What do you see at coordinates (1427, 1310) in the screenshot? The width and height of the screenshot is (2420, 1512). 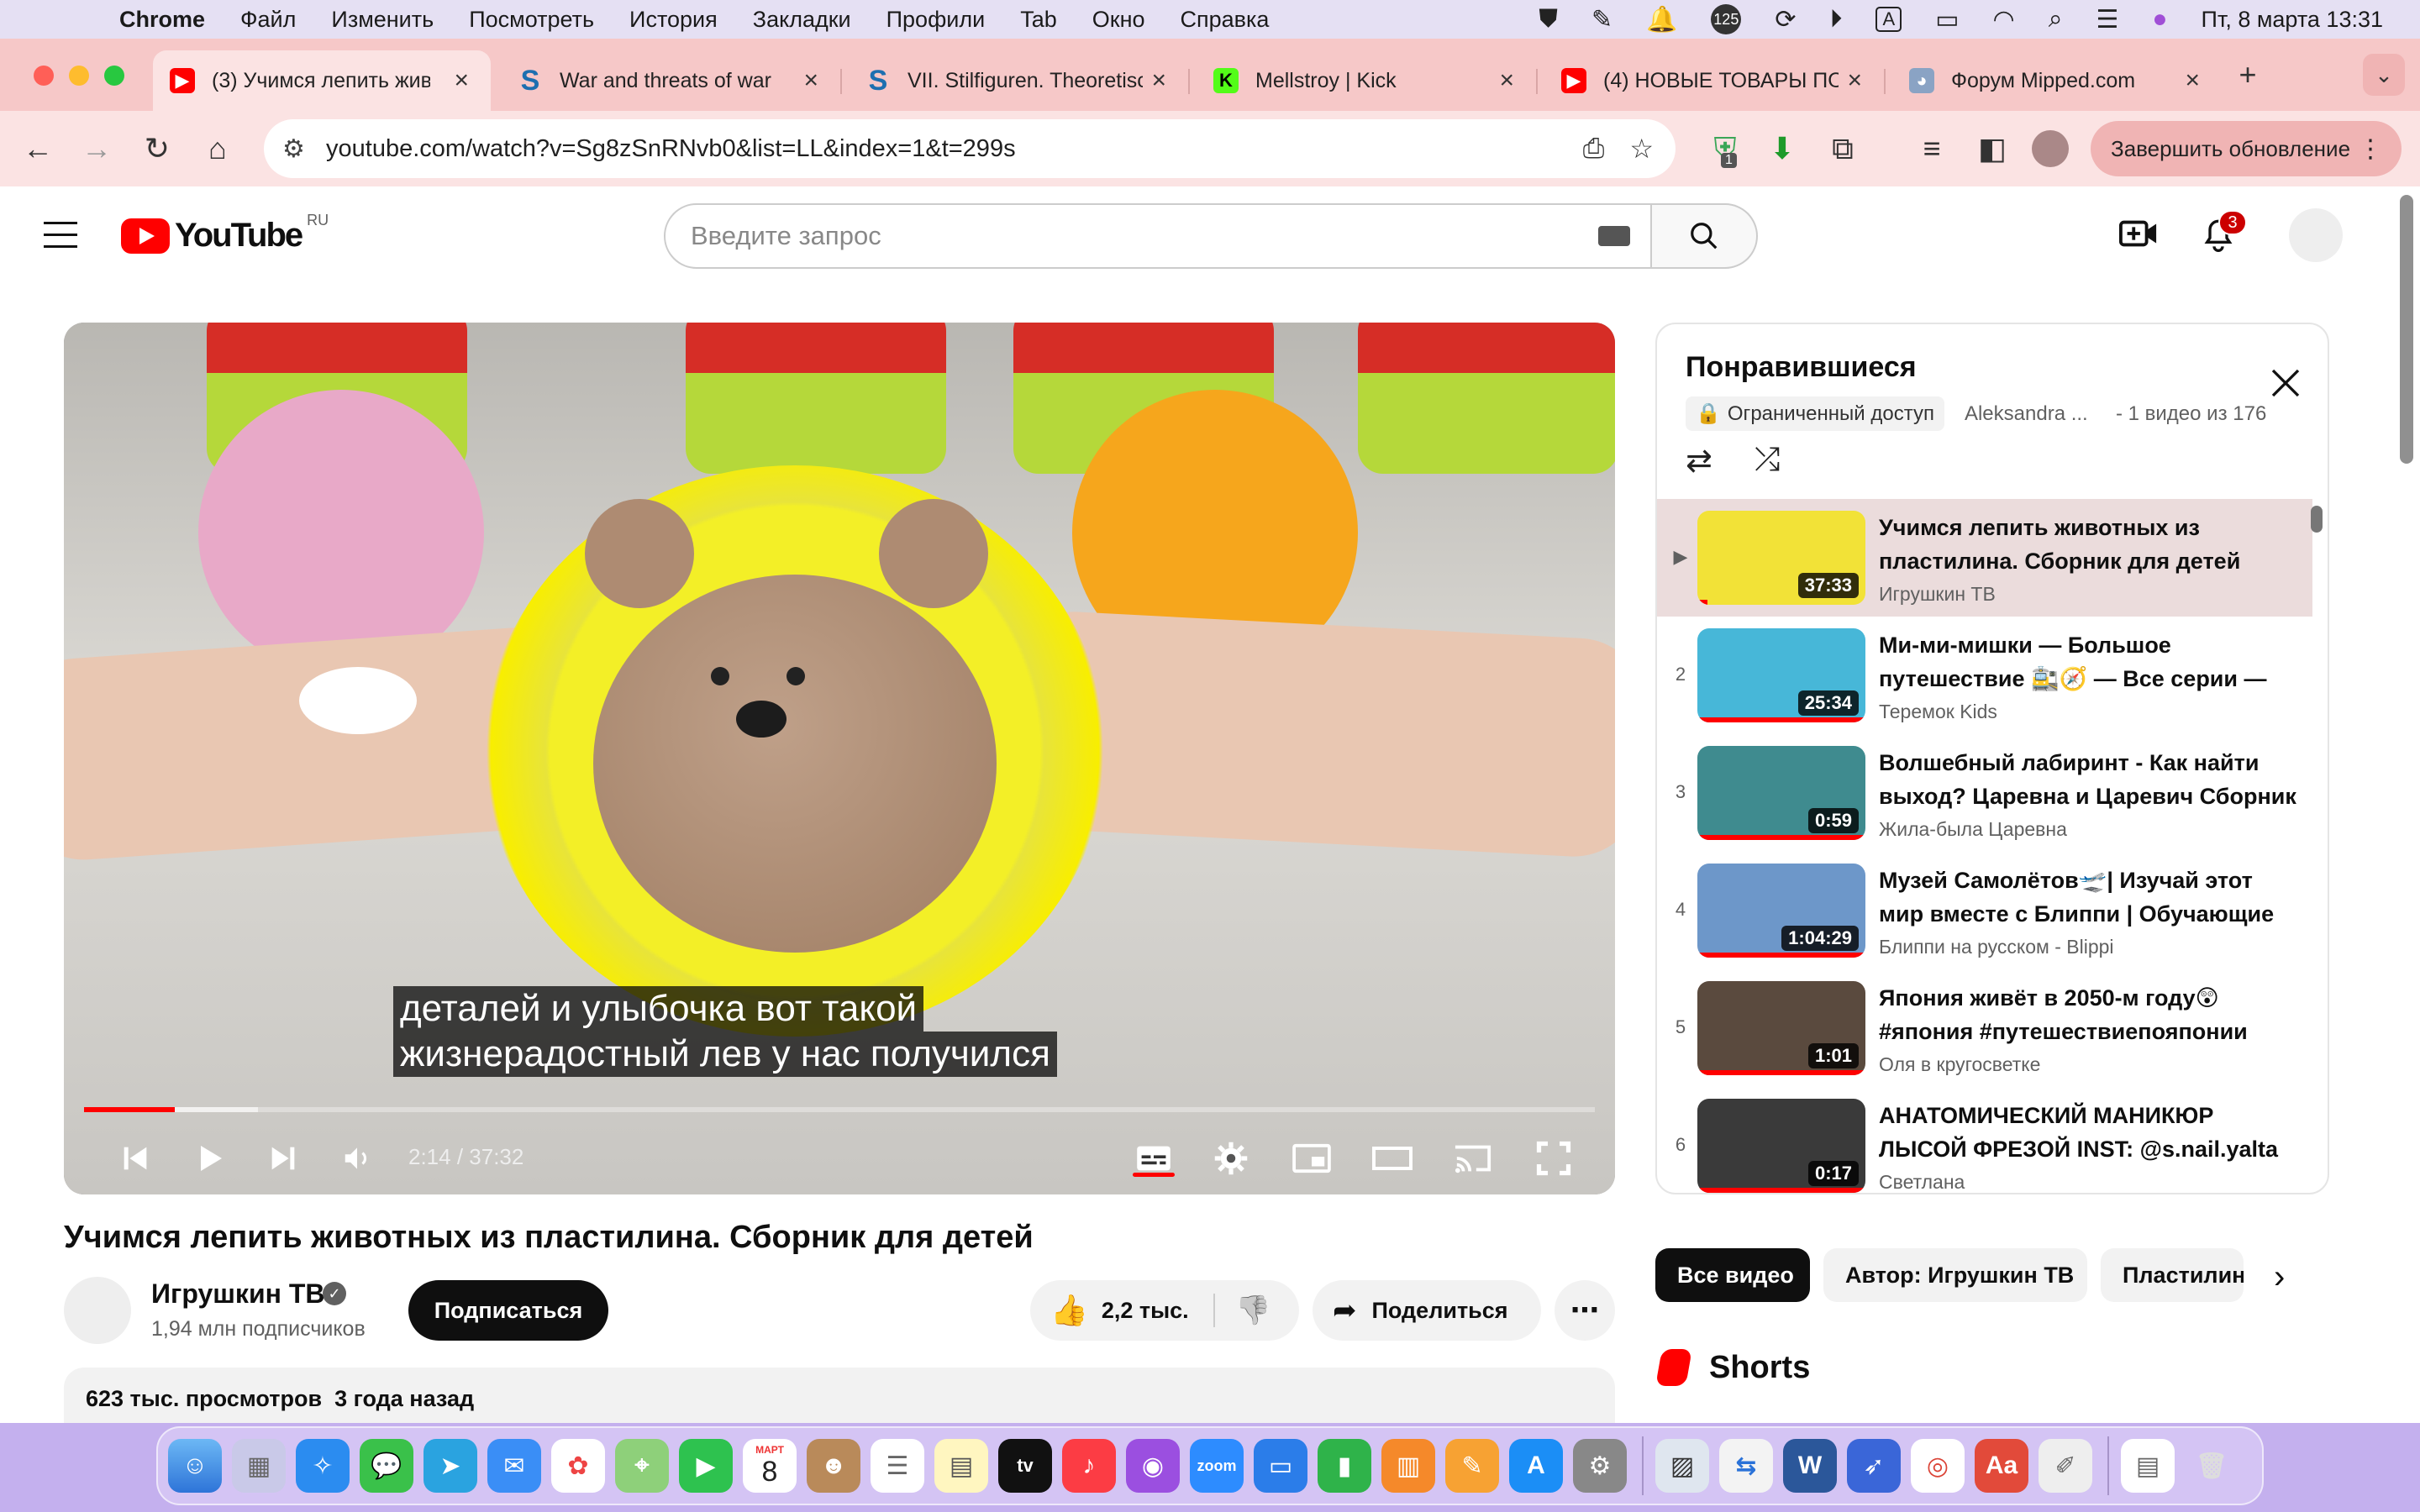 I see `share-button: ➦ Поделиться` at bounding box center [1427, 1310].